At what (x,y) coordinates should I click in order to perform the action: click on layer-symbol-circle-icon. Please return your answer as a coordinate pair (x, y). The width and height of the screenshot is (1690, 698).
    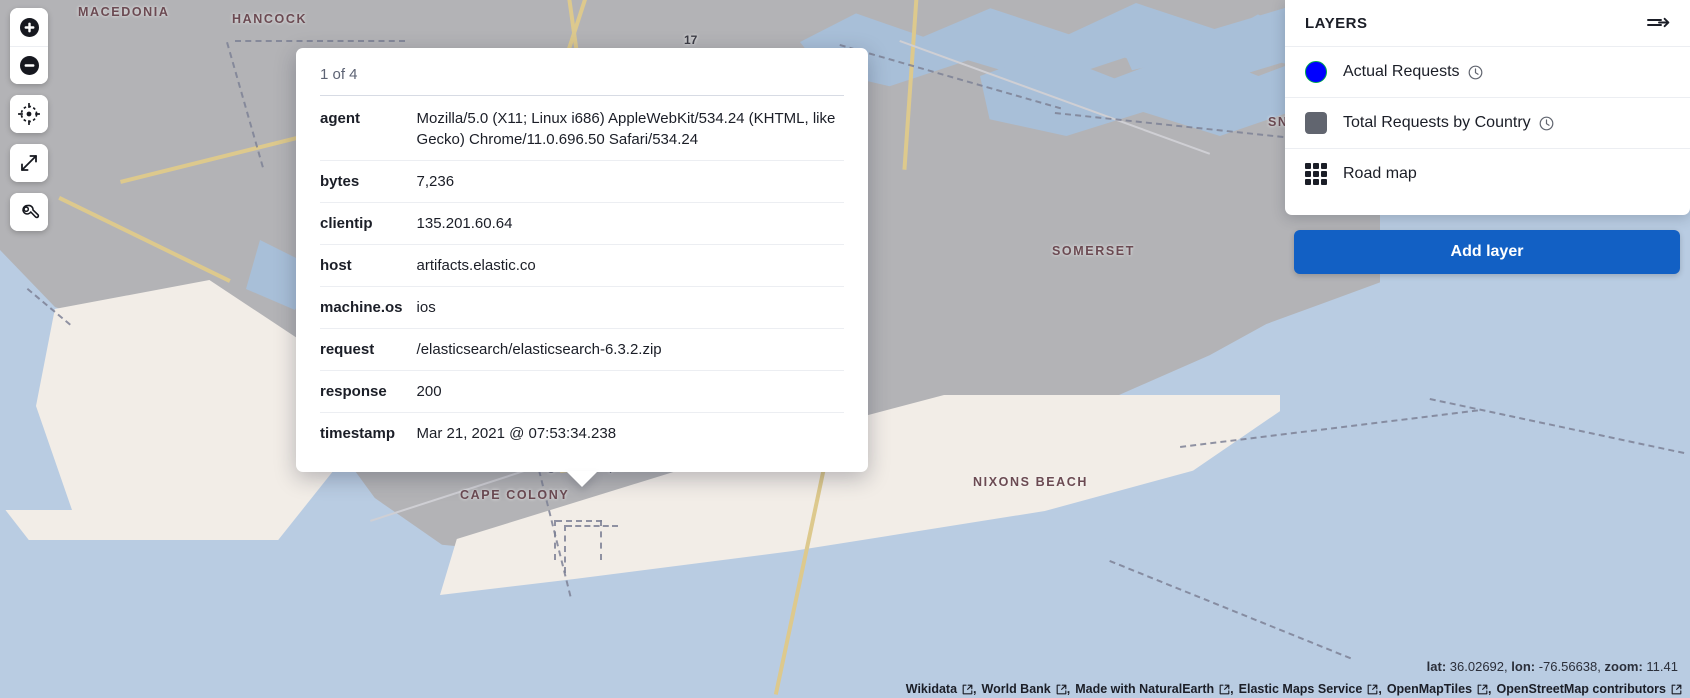
    Looking at the image, I should click on (1316, 72).